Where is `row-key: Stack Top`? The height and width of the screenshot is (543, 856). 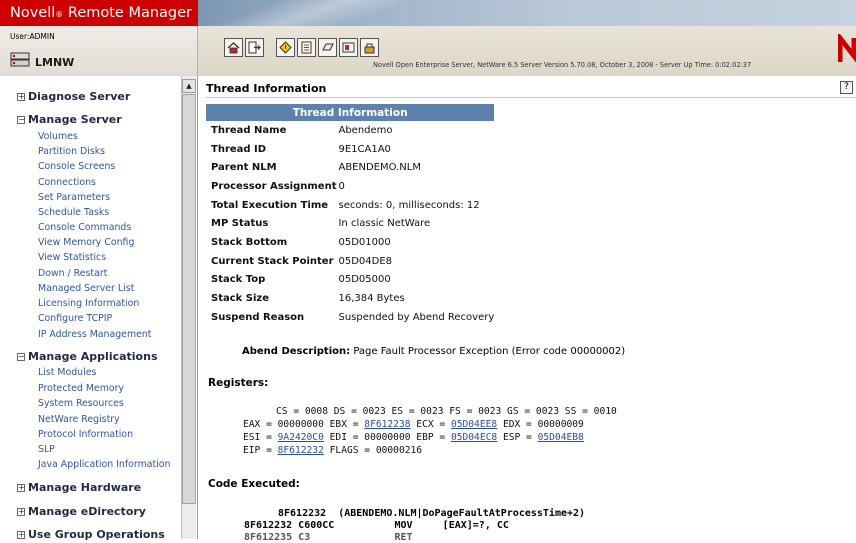
row-key: Stack Top is located at coordinates (238, 280).